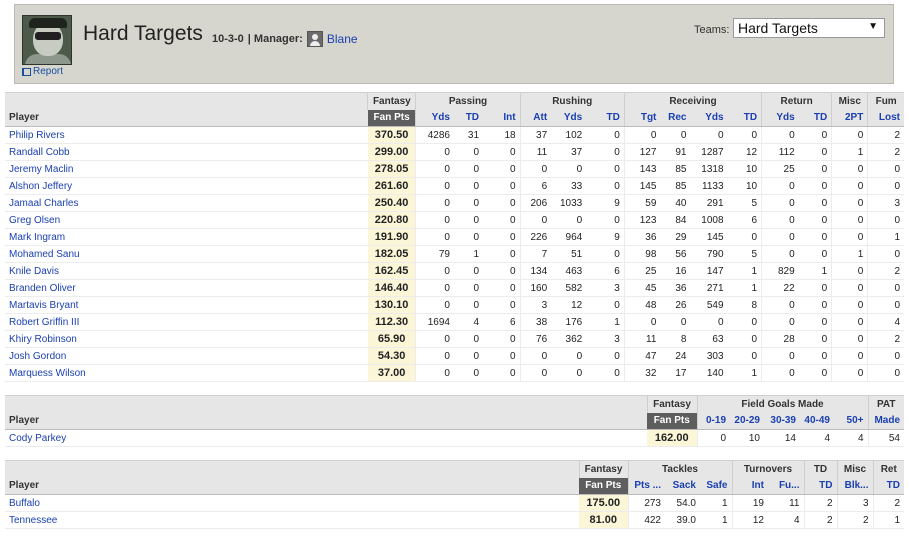 Image resolution: width=909 pixels, height=536 pixels. What do you see at coordinates (292, 503) in the screenshot?
I see `player-name-link: Buffalo` at bounding box center [292, 503].